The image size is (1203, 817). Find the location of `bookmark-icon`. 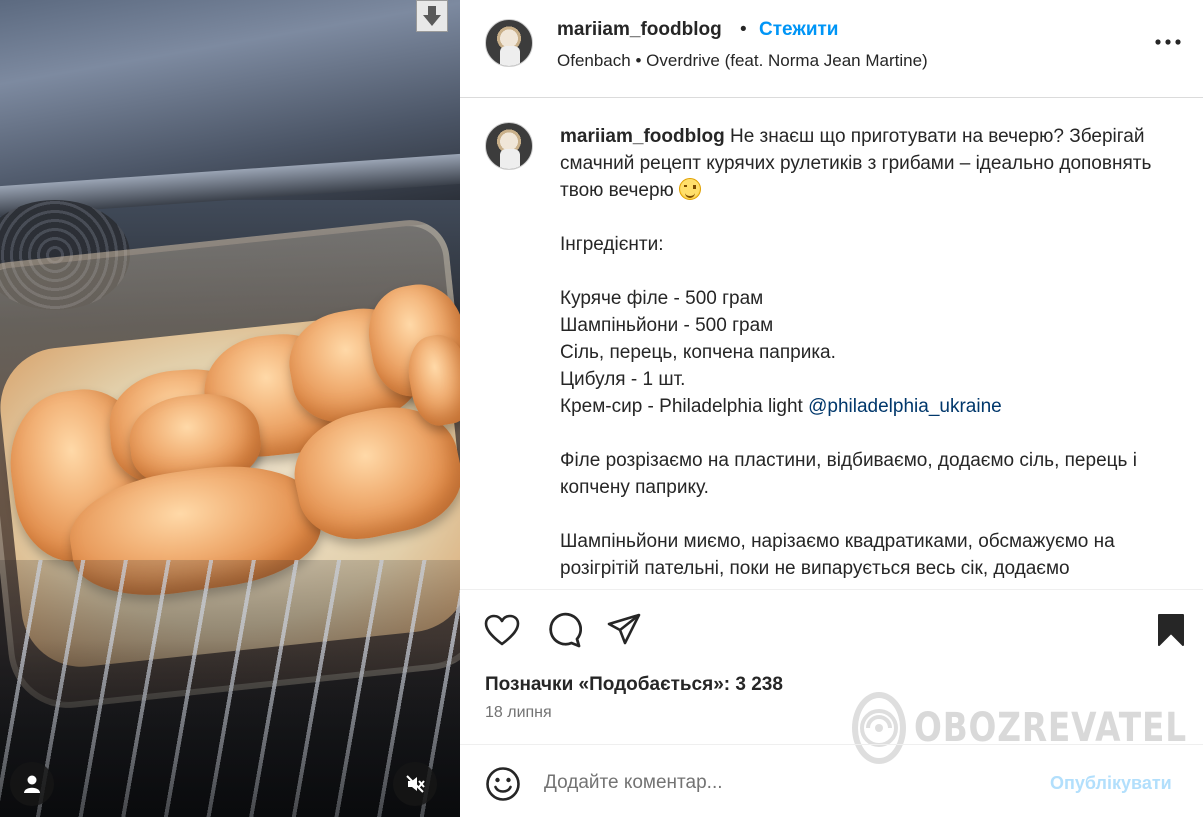

bookmark-icon is located at coordinates (1171, 630).